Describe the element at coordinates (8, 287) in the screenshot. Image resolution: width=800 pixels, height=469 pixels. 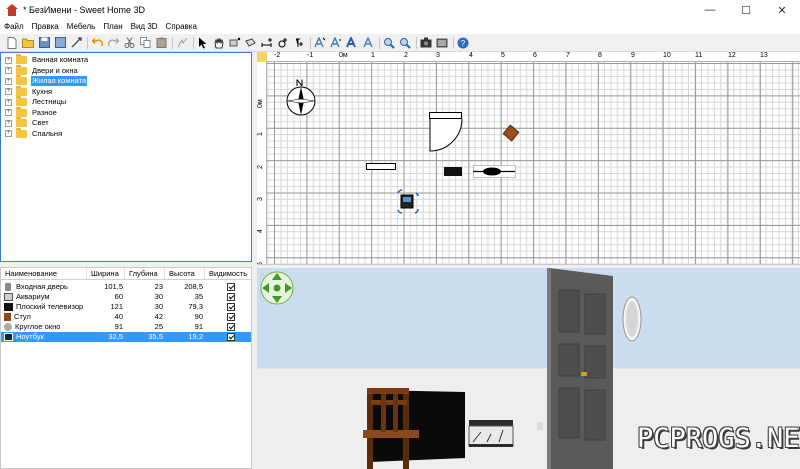
I see `door-icon` at that location.